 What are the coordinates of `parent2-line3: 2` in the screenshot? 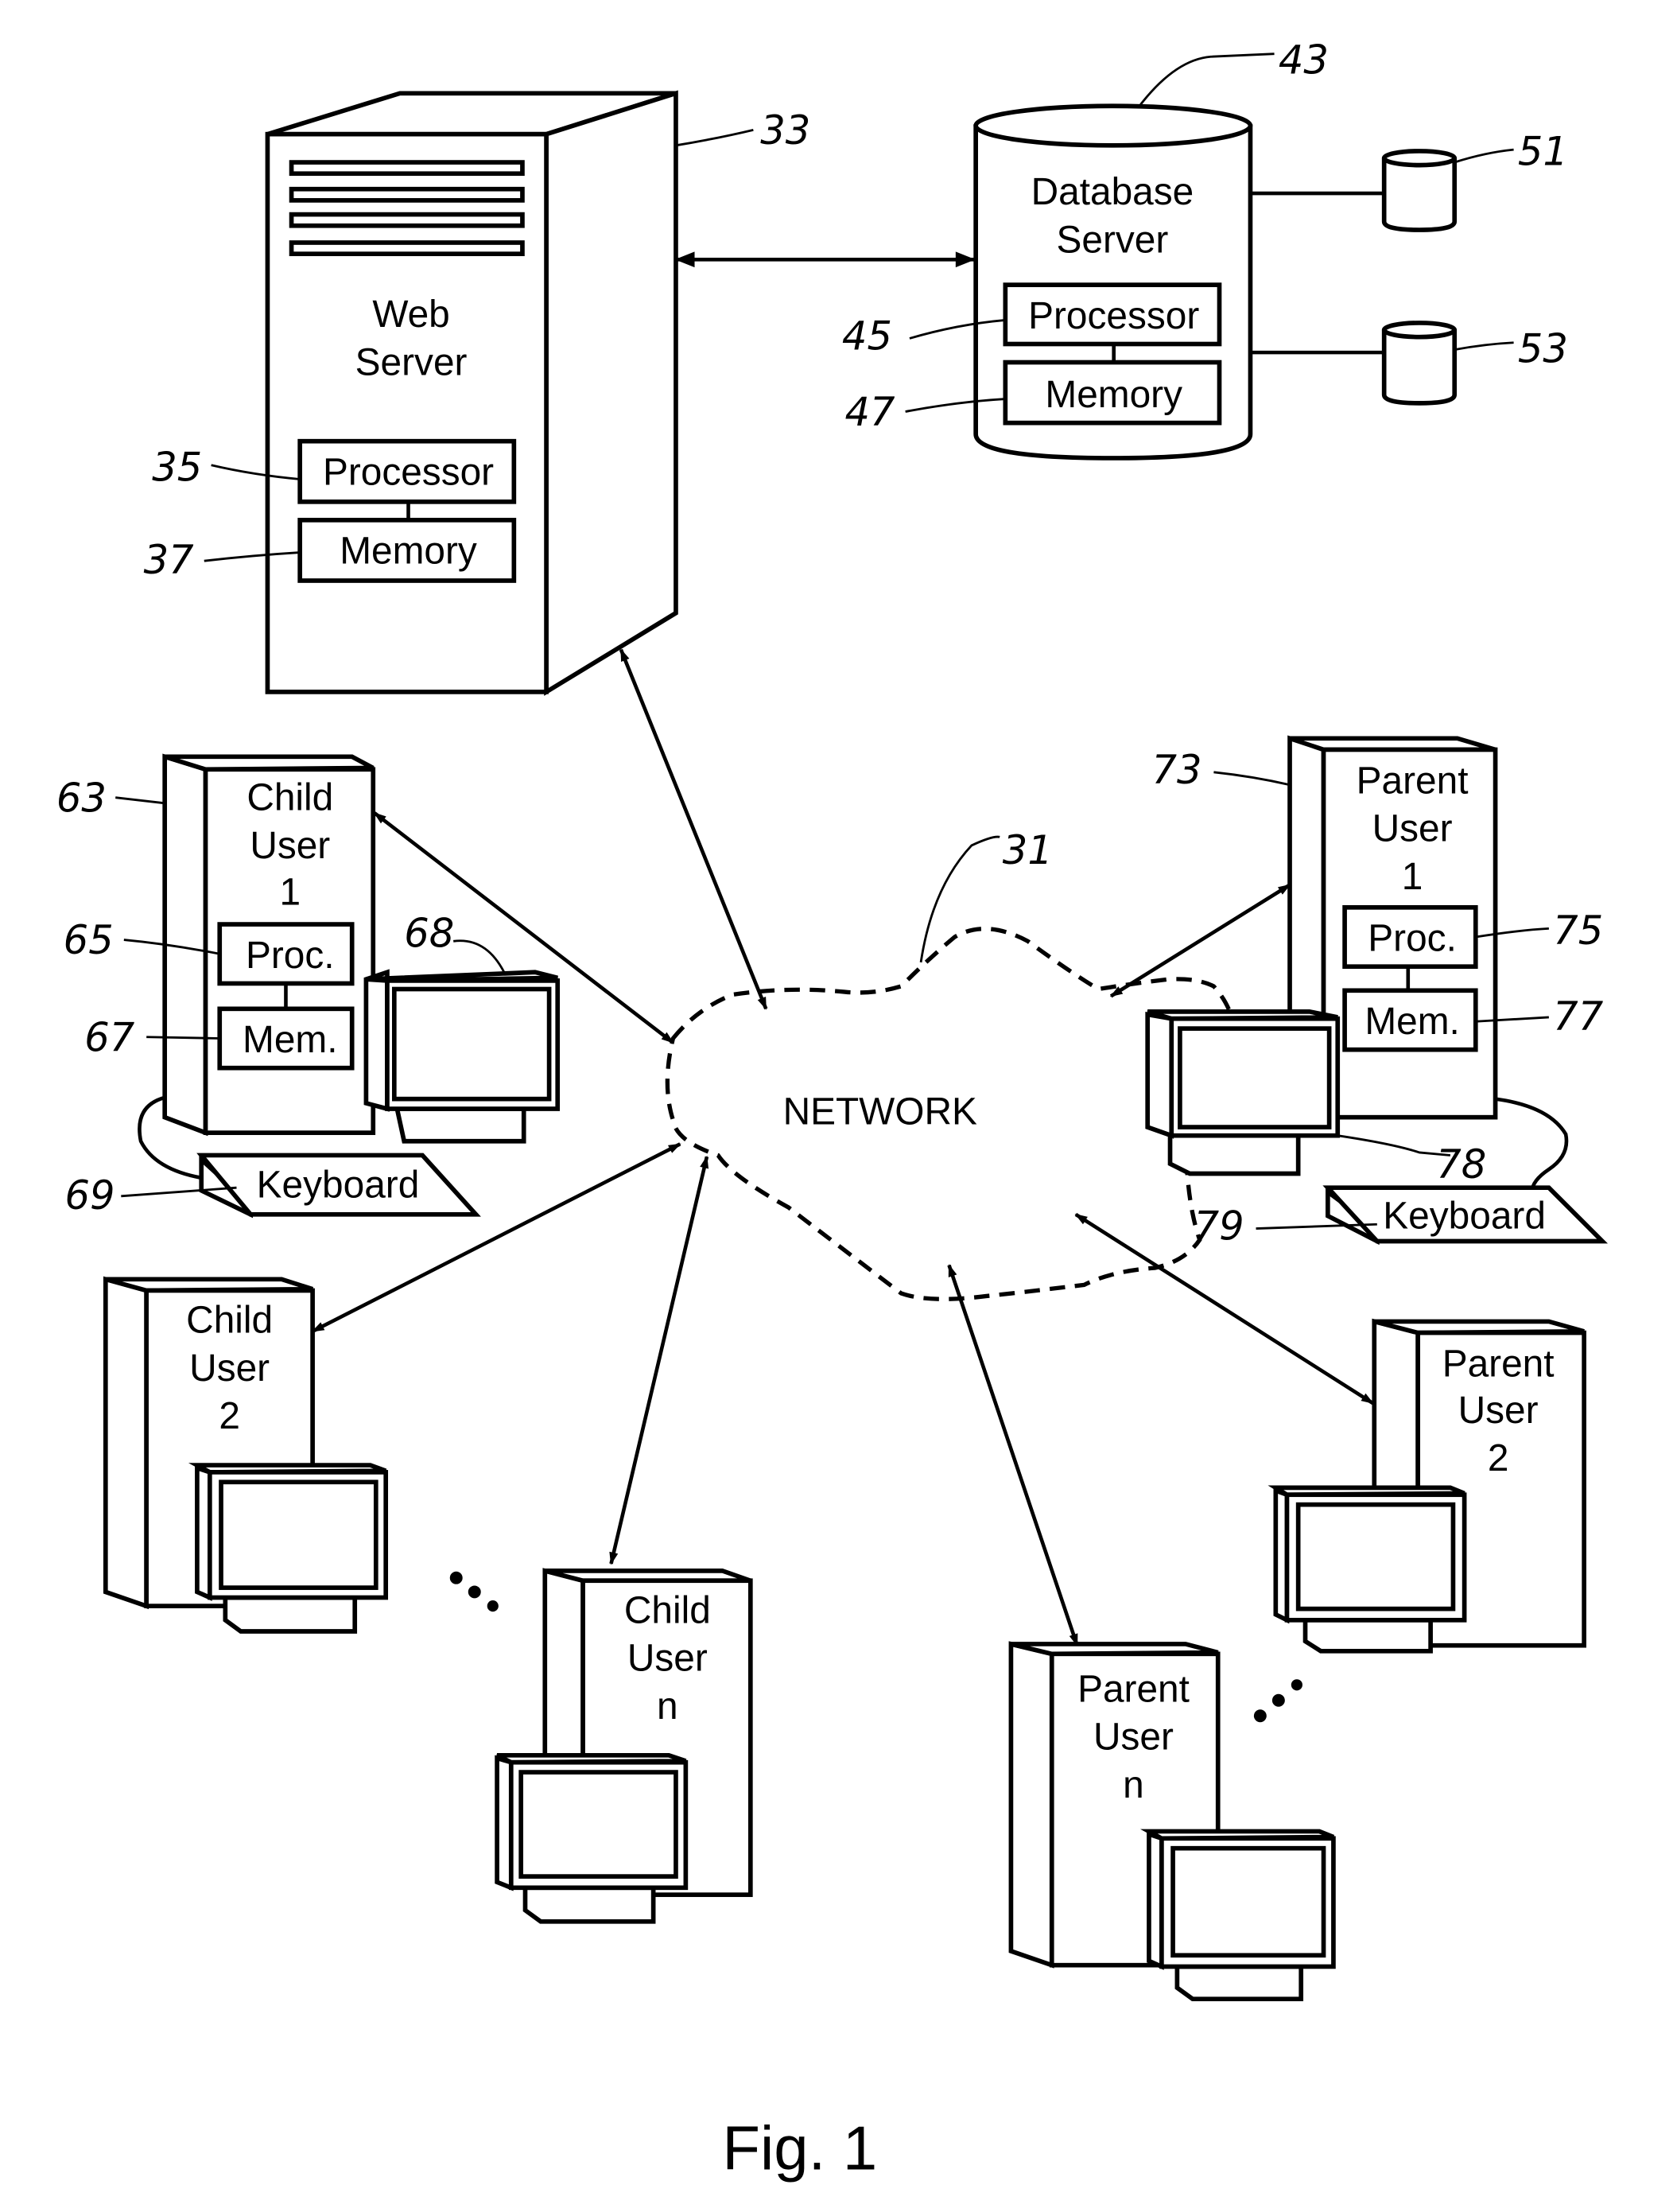 It's located at (1498, 1458).